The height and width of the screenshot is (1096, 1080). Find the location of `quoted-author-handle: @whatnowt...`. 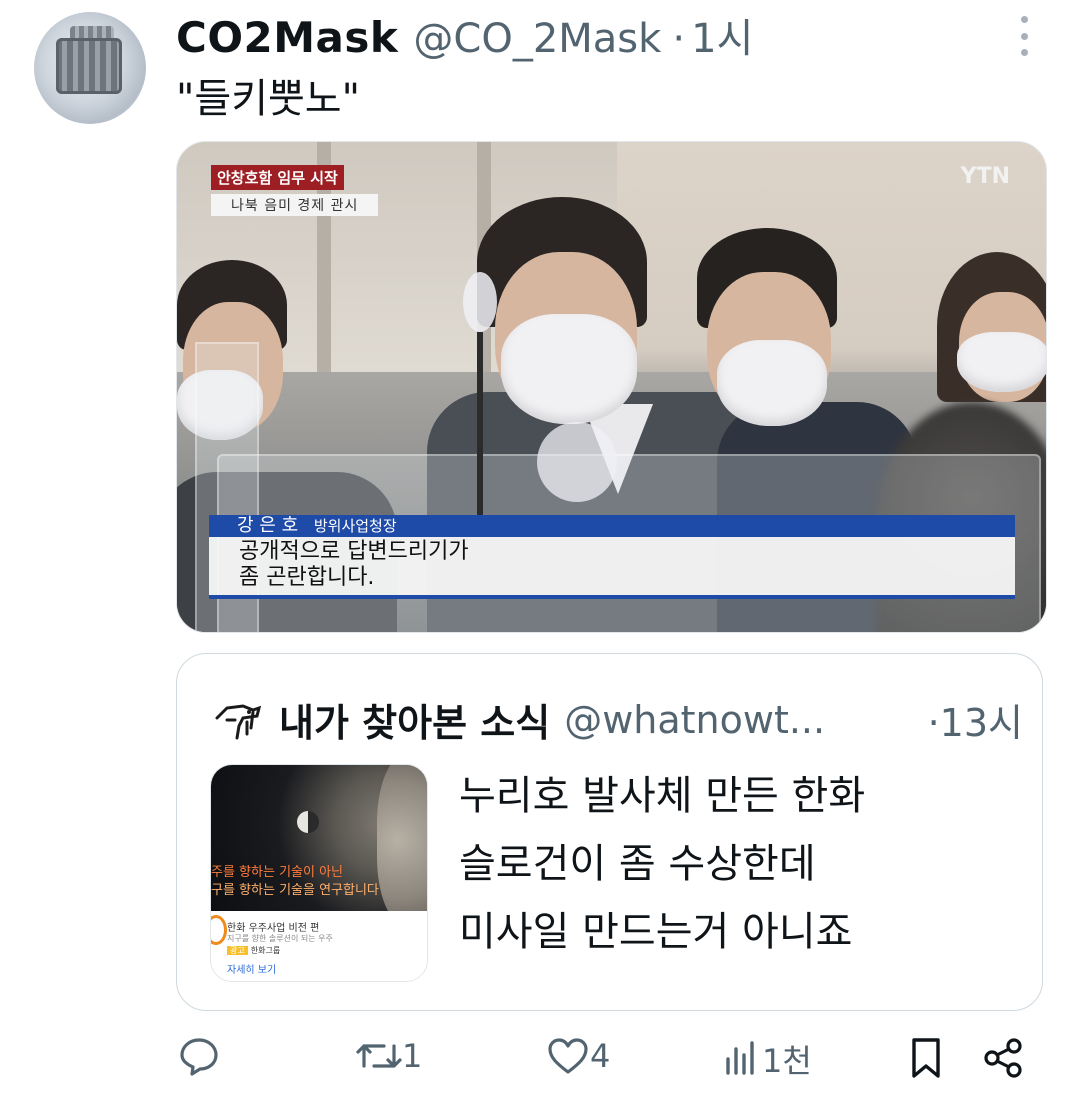

quoted-author-handle: @whatnowt... is located at coordinates (694, 720).